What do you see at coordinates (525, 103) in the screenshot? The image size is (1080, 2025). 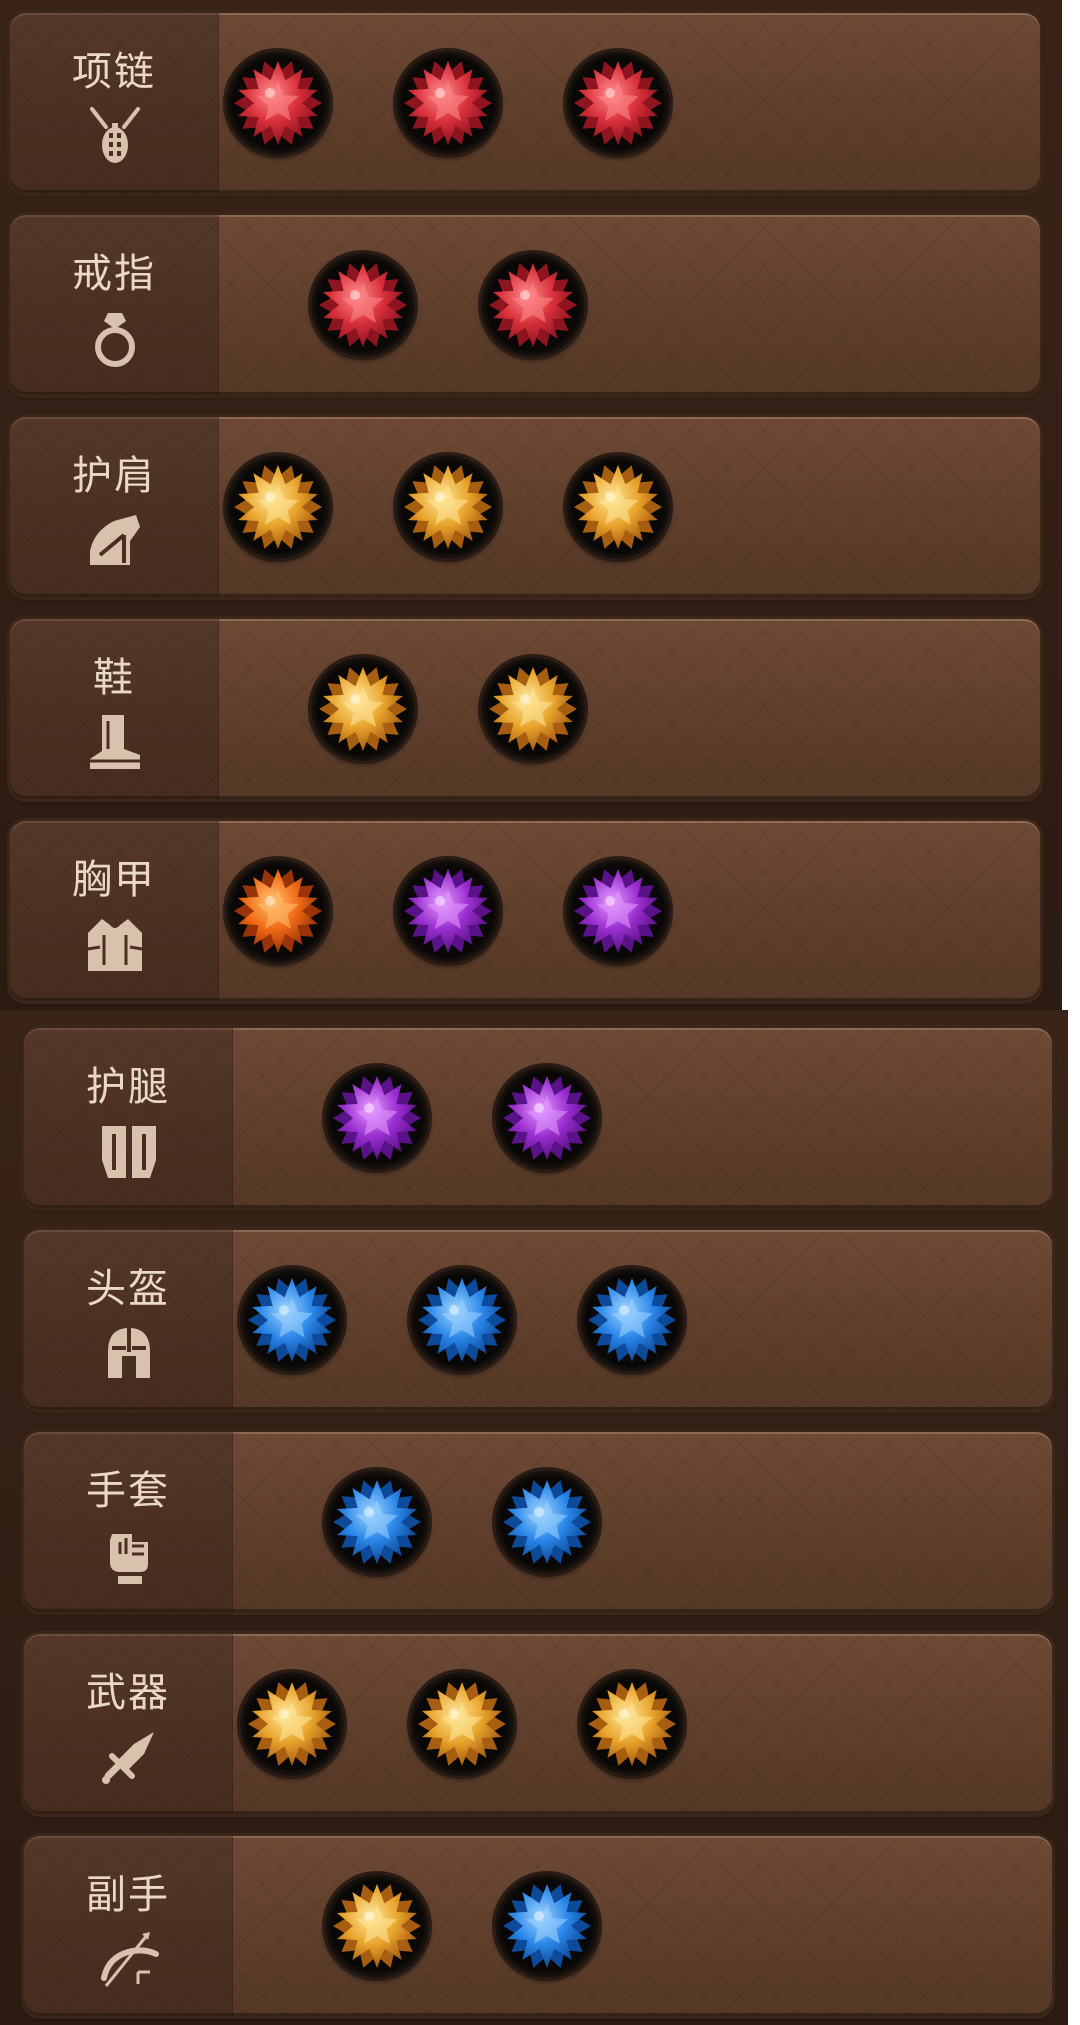 I see `equipment-slot-row: 项链` at bounding box center [525, 103].